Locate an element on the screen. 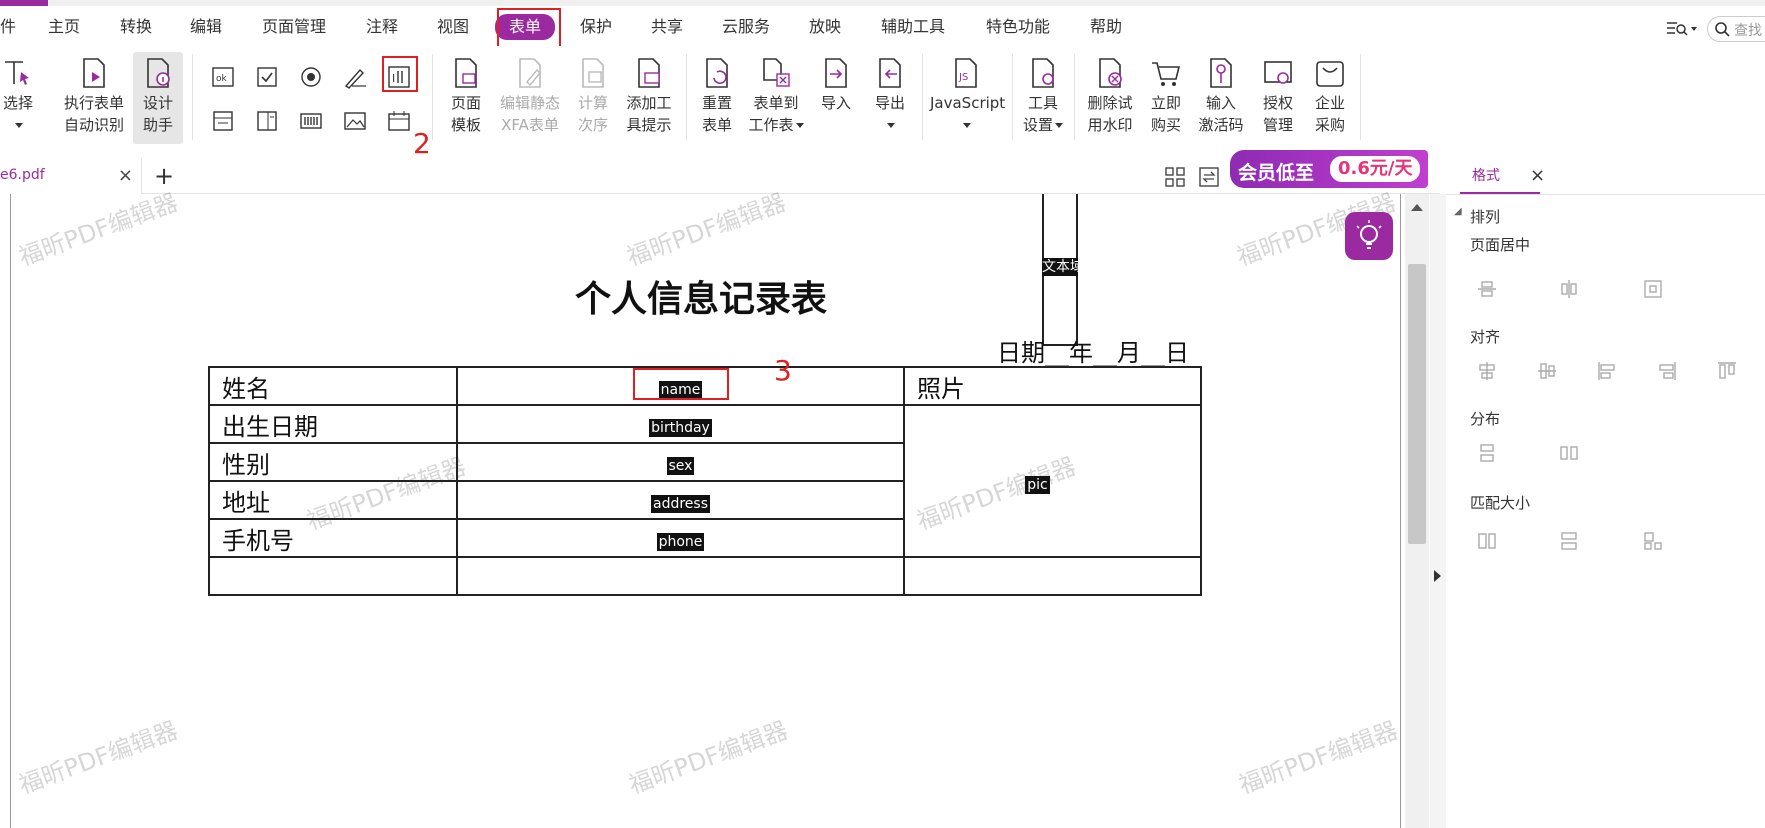 Image resolution: width=1765 pixels, height=828 pixels. menu-cloud: 云服务 is located at coordinates (746, 27).